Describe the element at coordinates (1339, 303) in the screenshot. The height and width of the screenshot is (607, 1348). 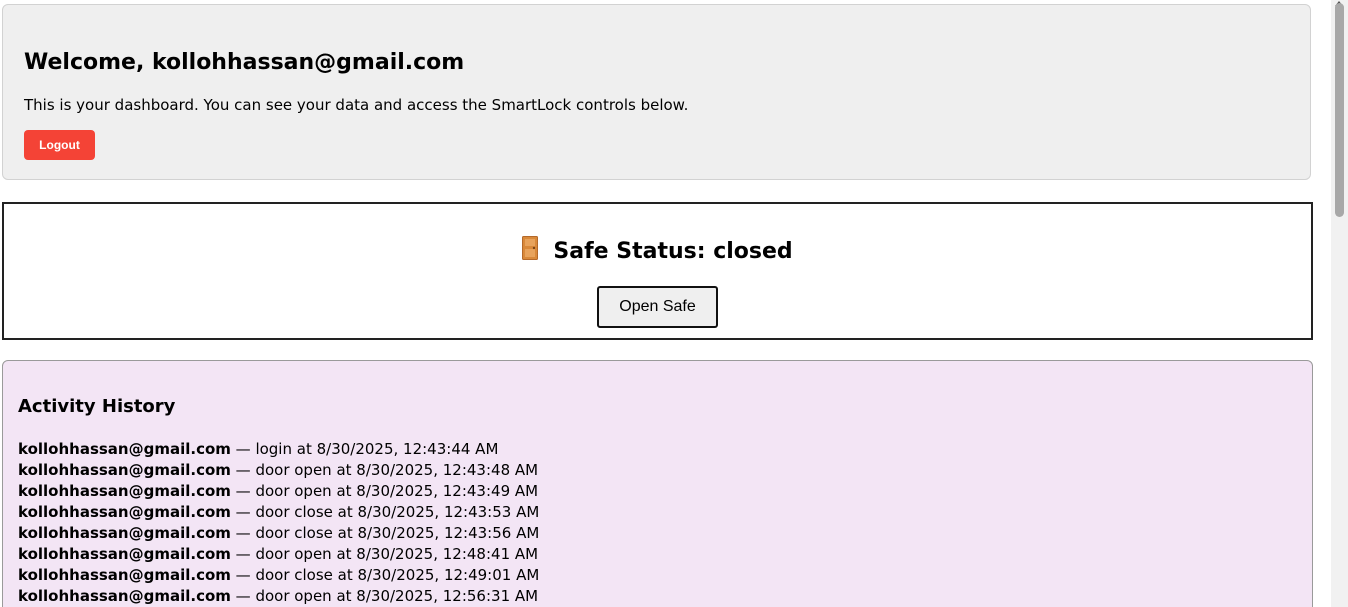
I see `vertical-scrollbar` at that location.